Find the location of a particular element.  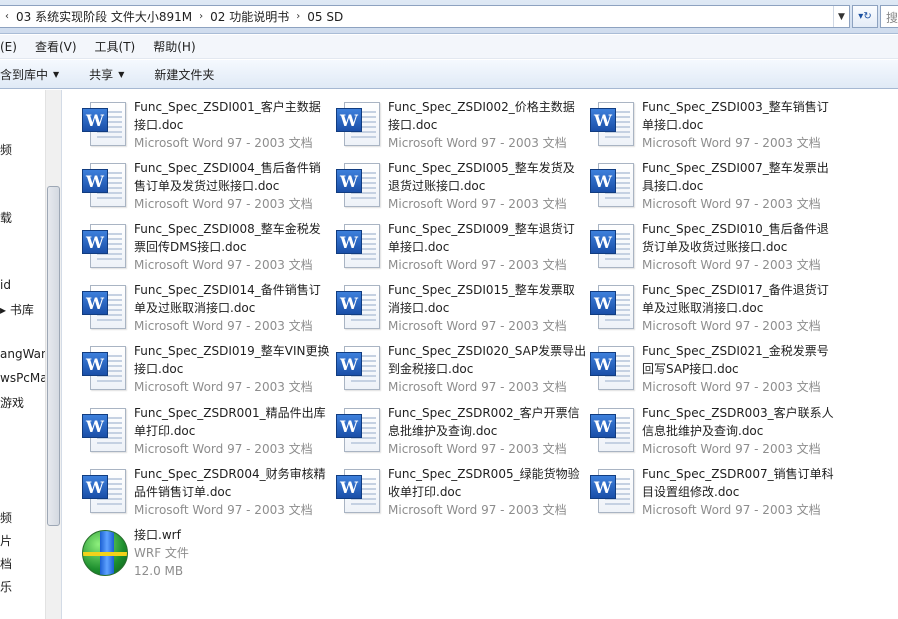

nav-item: 片 is located at coordinates (6, 540).